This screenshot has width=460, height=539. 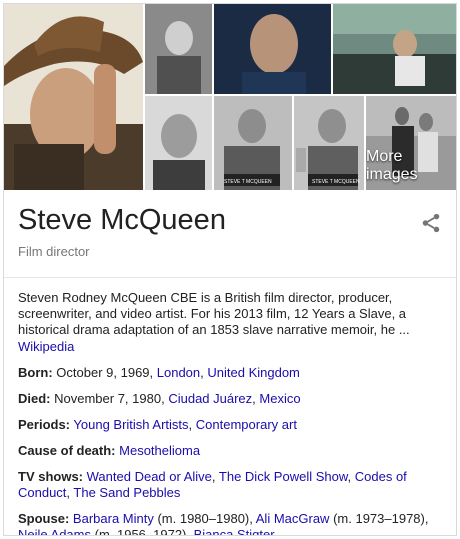 What do you see at coordinates (232, 236) in the screenshot?
I see `title-block: Steve McQueen Film director` at bounding box center [232, 236].